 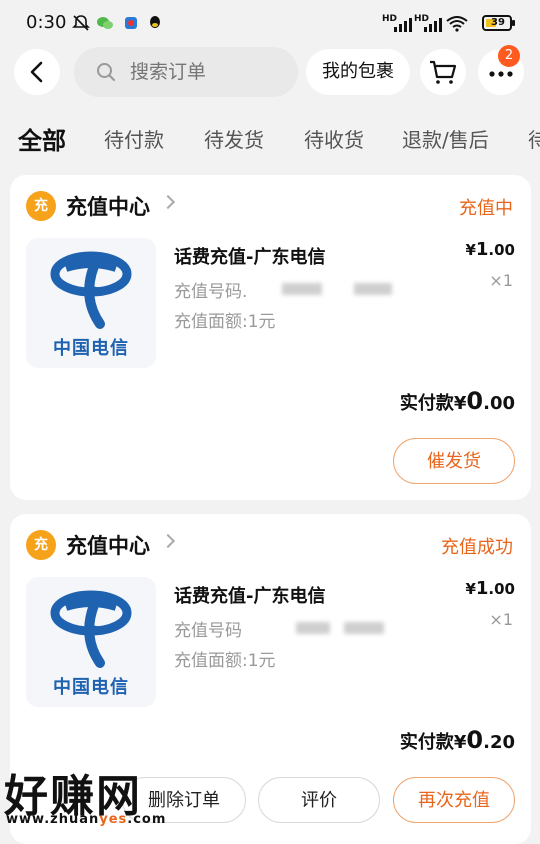 I want to click on tab-pending-shipment: 待发货, so click(x=234, y=138).